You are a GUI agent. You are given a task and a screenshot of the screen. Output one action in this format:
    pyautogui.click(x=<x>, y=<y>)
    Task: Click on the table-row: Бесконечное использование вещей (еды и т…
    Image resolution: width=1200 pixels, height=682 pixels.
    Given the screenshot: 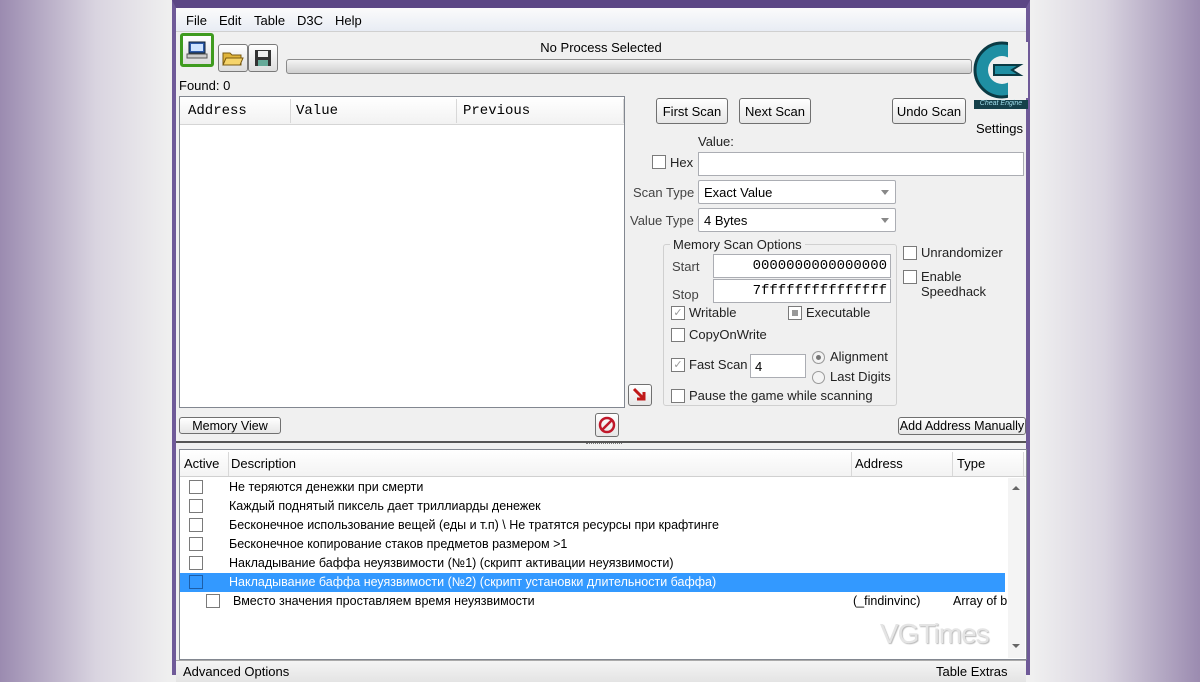 What is the action you would take?
    pyautogui.click(x=592, y=525)
    